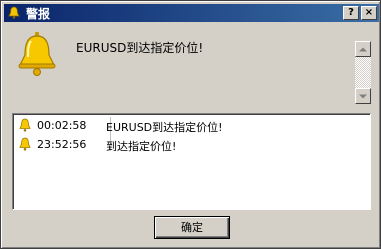 The width and height of the screenshot is (381, 249). Describe the element at coordinates (164, 127) in the screenshot. I see `alert-row-message: EURUSD到达指定价位!` at that location.